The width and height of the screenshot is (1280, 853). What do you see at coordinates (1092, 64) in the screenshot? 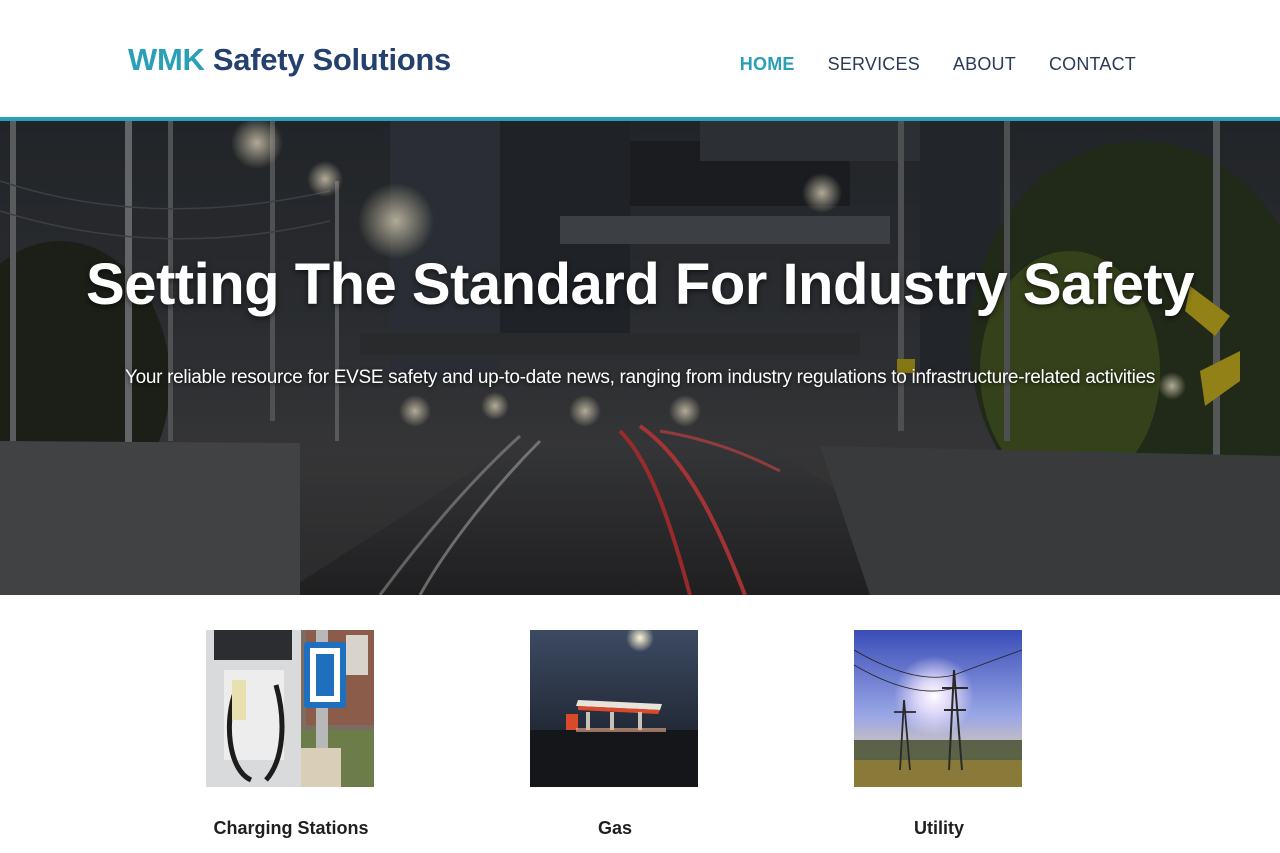
I see `nav-contact: CONTACT` at bounding box center [1092, 64].